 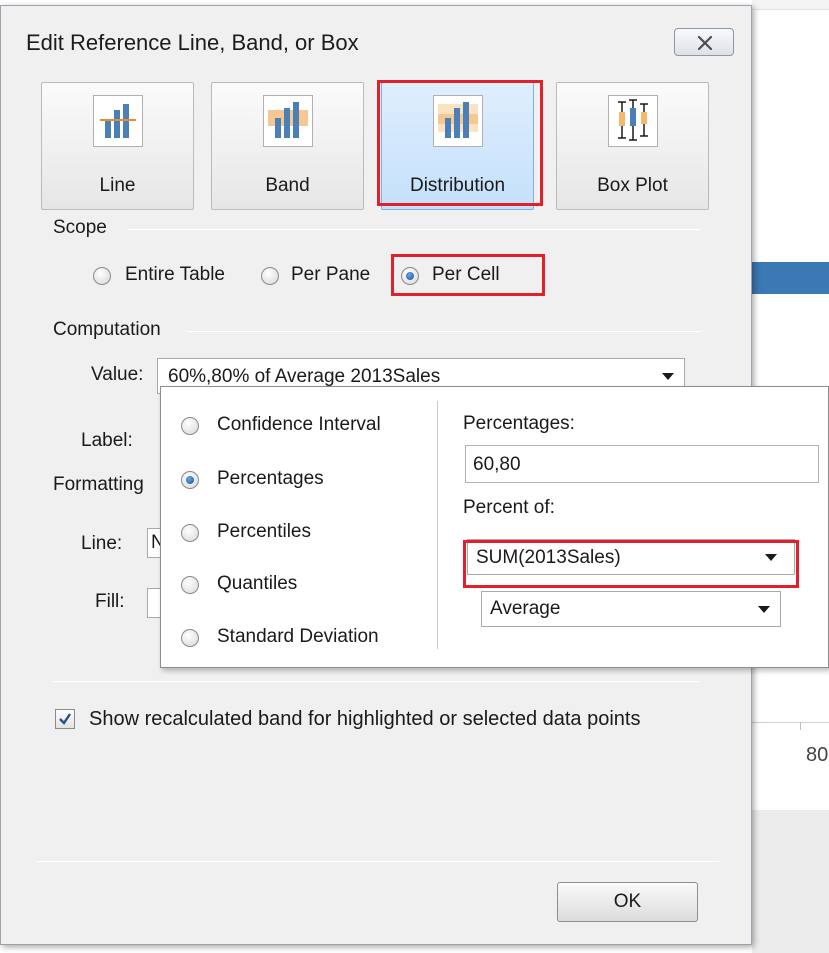 I want to click on fill-format-label: Fill:, so click(x=110, y=601).